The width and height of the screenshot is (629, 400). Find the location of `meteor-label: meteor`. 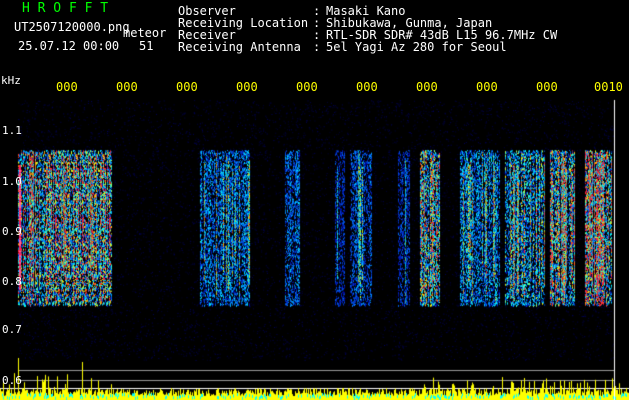

meteor-label: meteor is located at coordinates (145, 33).